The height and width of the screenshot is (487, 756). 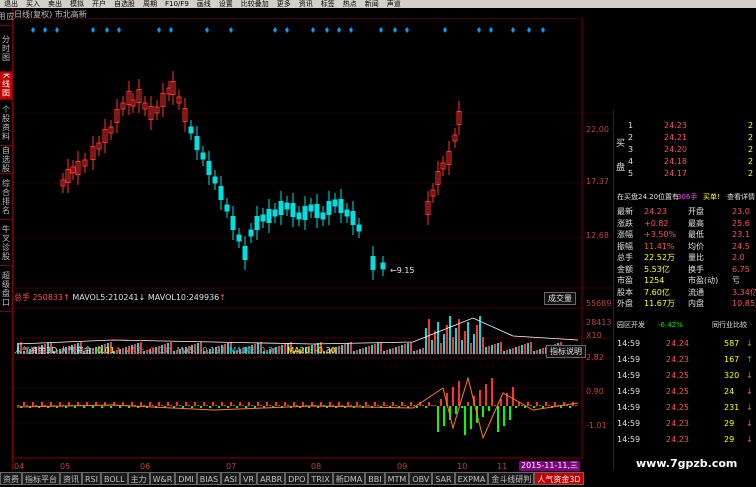 What do you see at coordinates (421, 478) in the screenshot?
I see `indicator-tab-17: OBV` at bounding box center [421, 478].